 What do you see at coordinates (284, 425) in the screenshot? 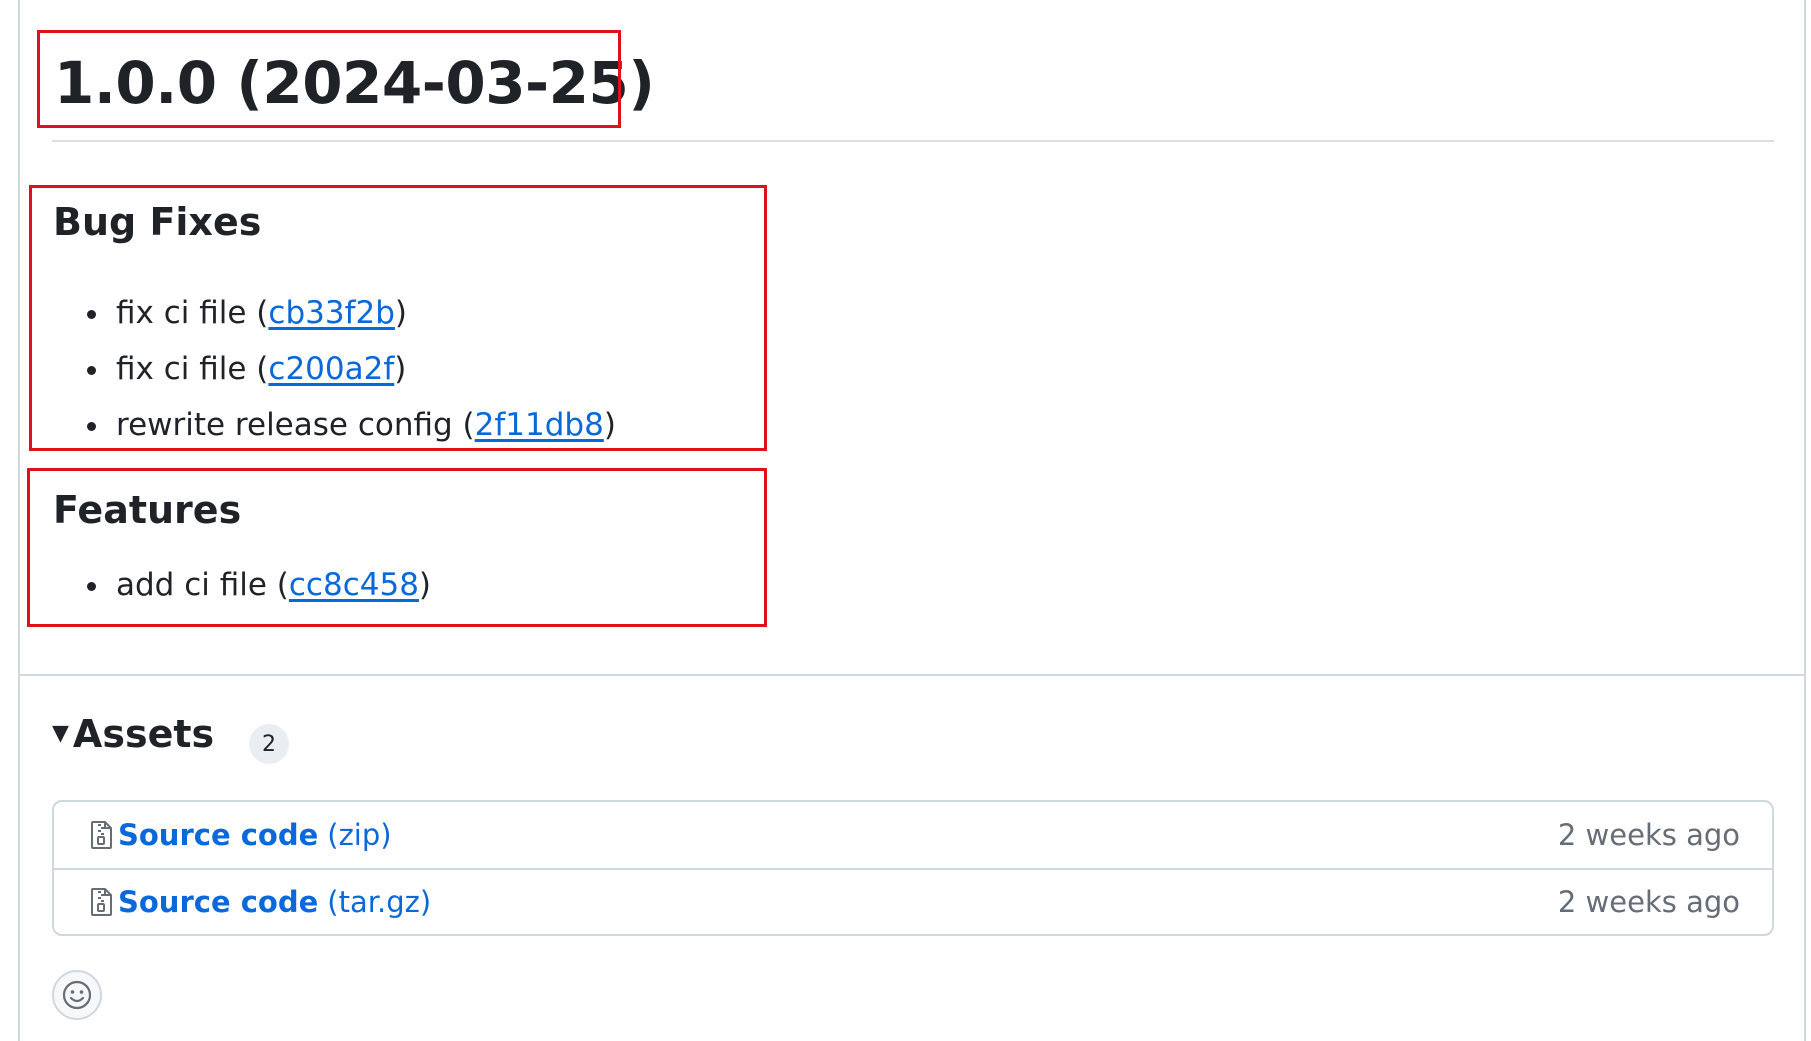
I see `list-item-text: rewrite release config` at bounding box center [284, 425].